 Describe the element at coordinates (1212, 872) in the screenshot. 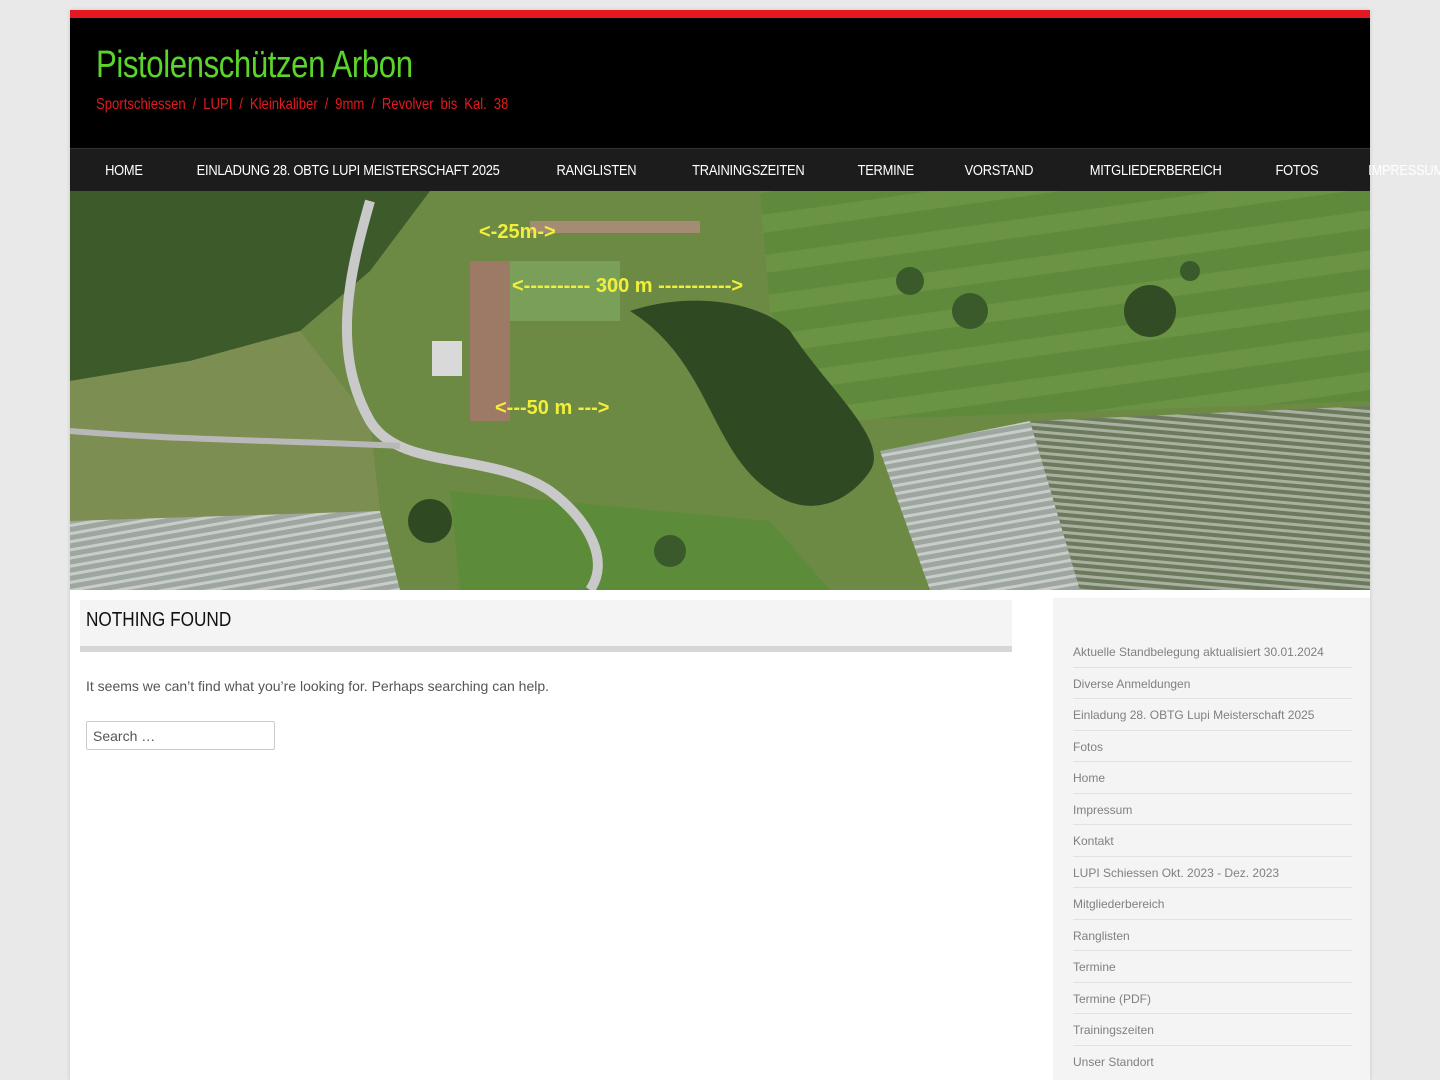

I see `sidebar-item-lupi-schiessen: LUPI Schiessen Okt. 2023 - Dez. 2023` at that location.